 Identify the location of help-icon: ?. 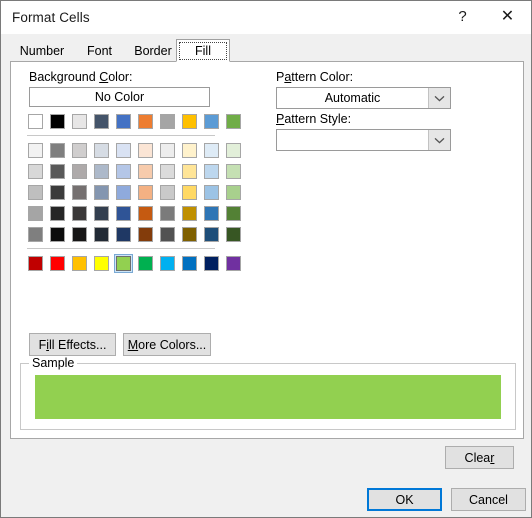
(462, 17).